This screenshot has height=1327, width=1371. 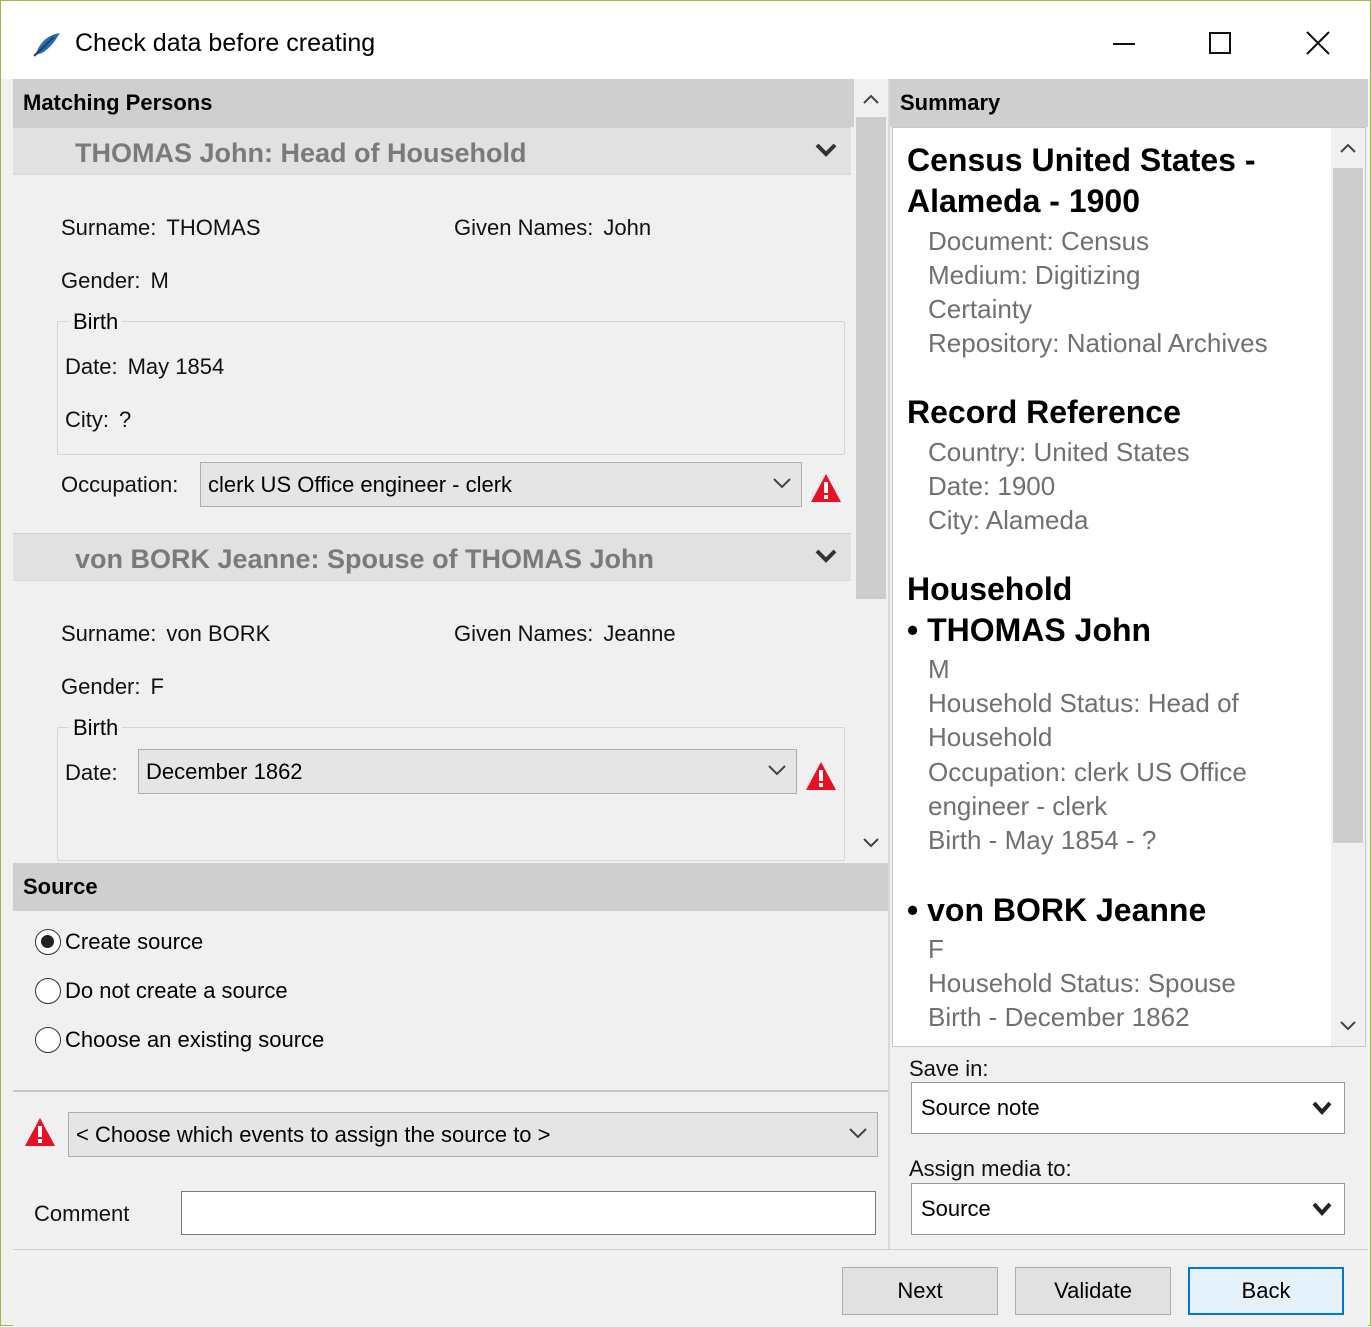 I want to click on household-person-1-occupation-1: Occupation: clerk US Office, so click(x=1087, y=772).